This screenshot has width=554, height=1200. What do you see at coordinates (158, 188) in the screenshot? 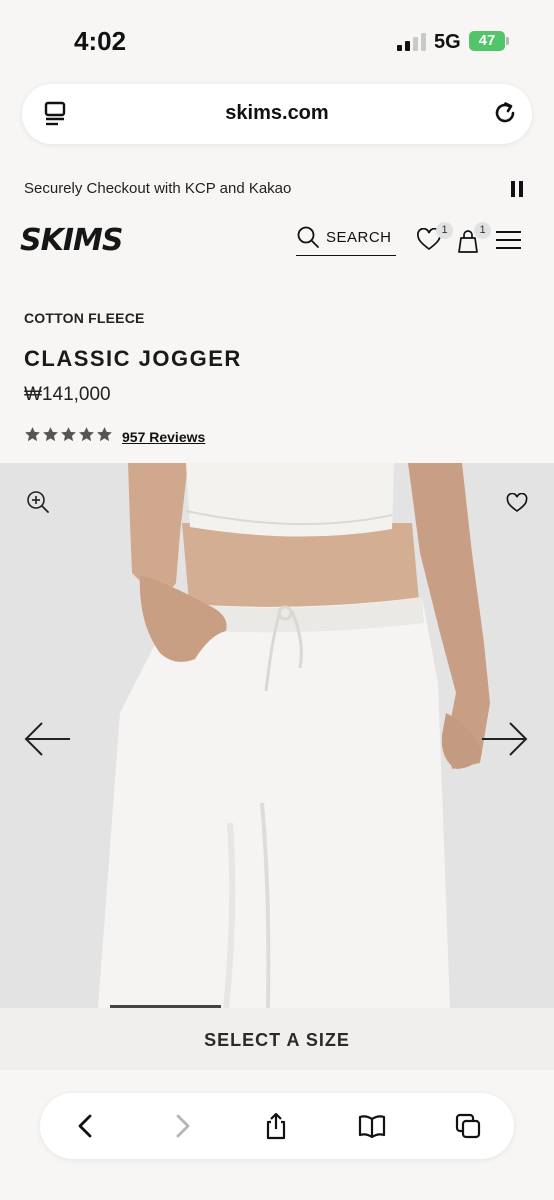
I see `promo-banner-text: Securely Checkout with KCP and Kakao` at bounding box center [158, 188].